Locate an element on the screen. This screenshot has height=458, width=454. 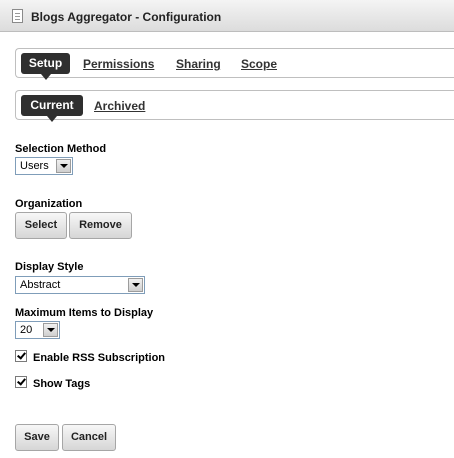
select-button: Select is located at coordinates (41, 225).